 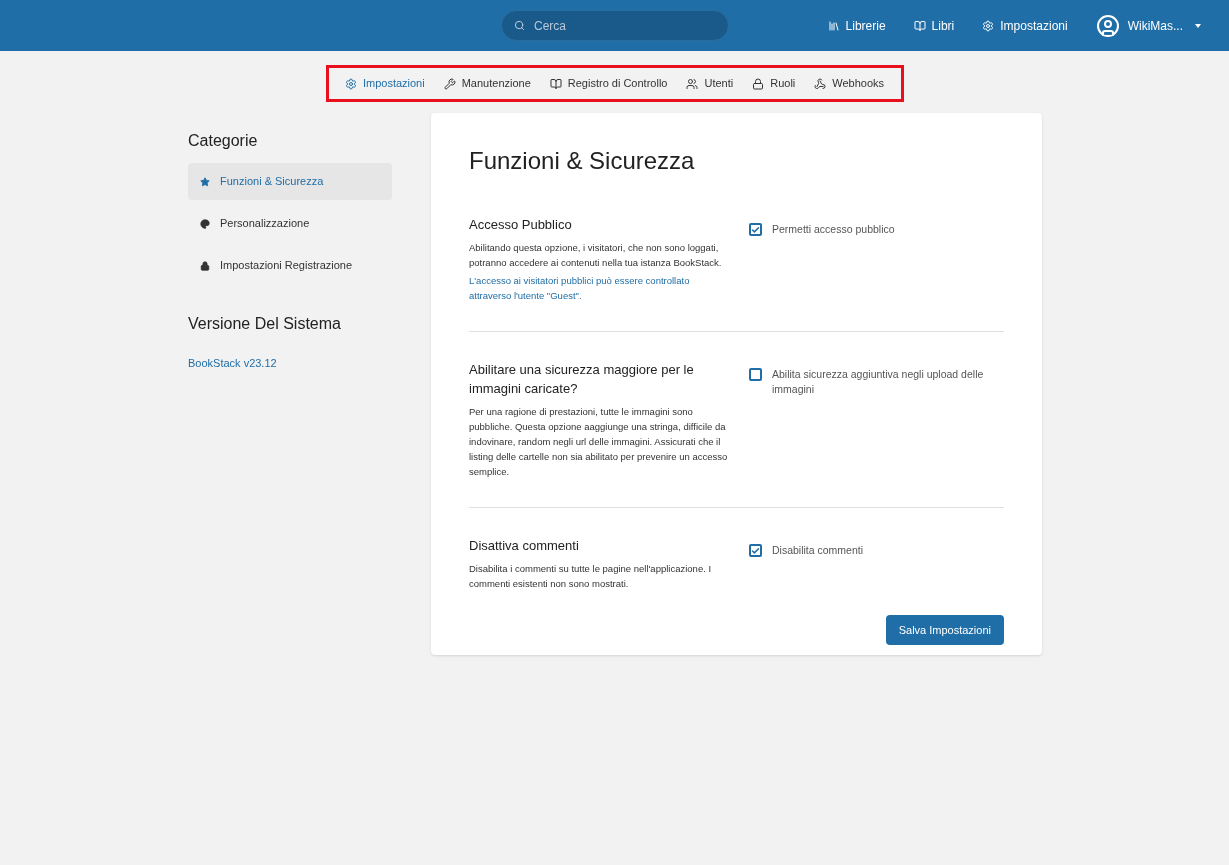 I want to click on section-note: L'accesso ai visitatori pubblici può essere controllato attraverso l'utente "Guest"., so click(x=580, y=288).